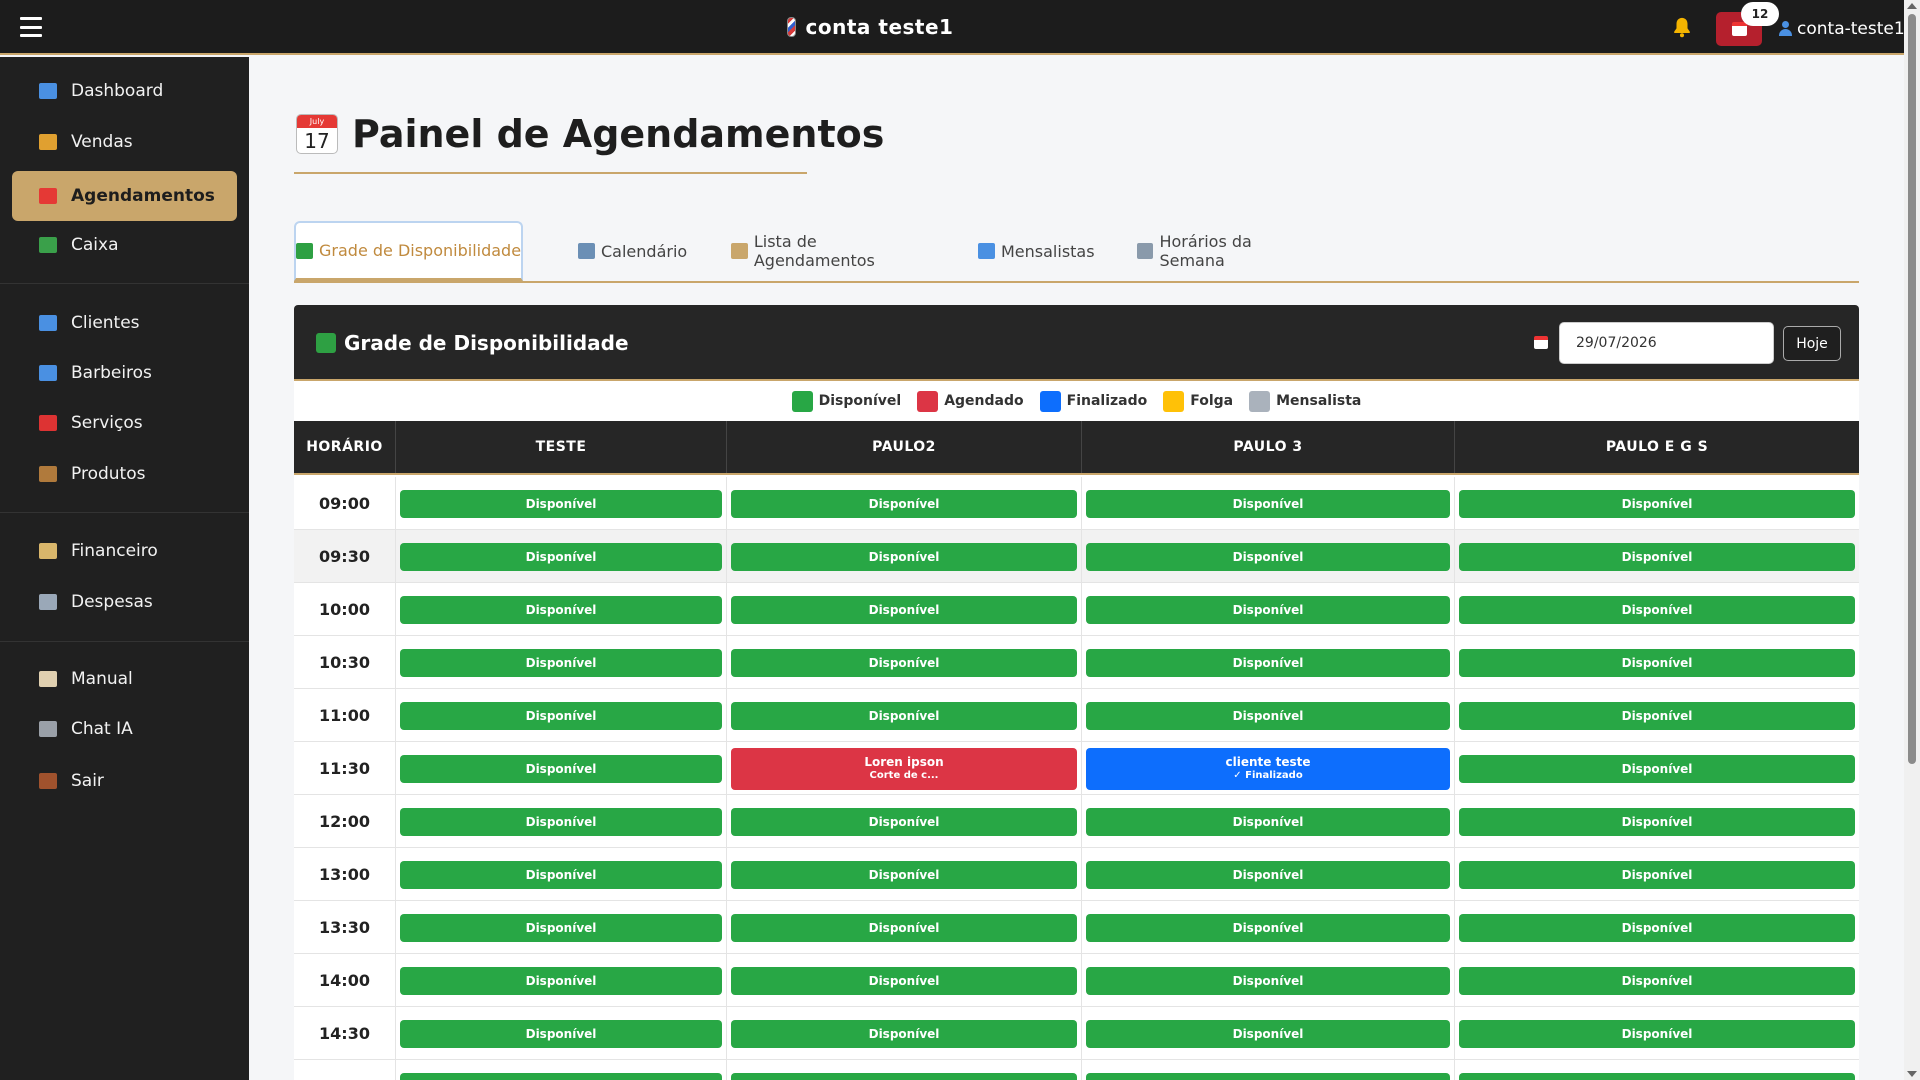 The image size is (1920, 1080). Describe the element at coordinates (304, 250) in the screenshot. I see `green-square-icon` at that location.